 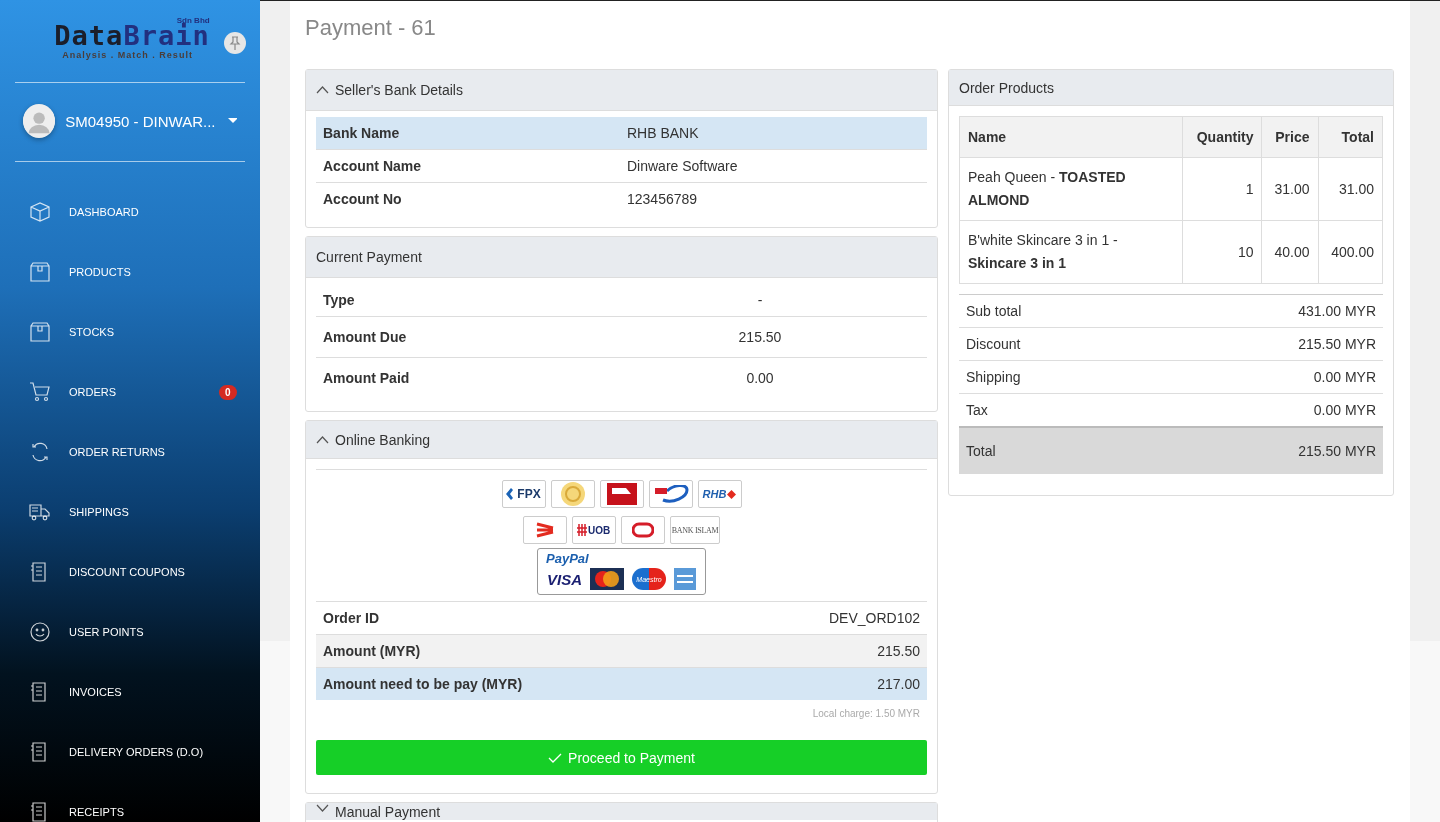 I want to click on column-header: Name, so click(x=1071, y=137).